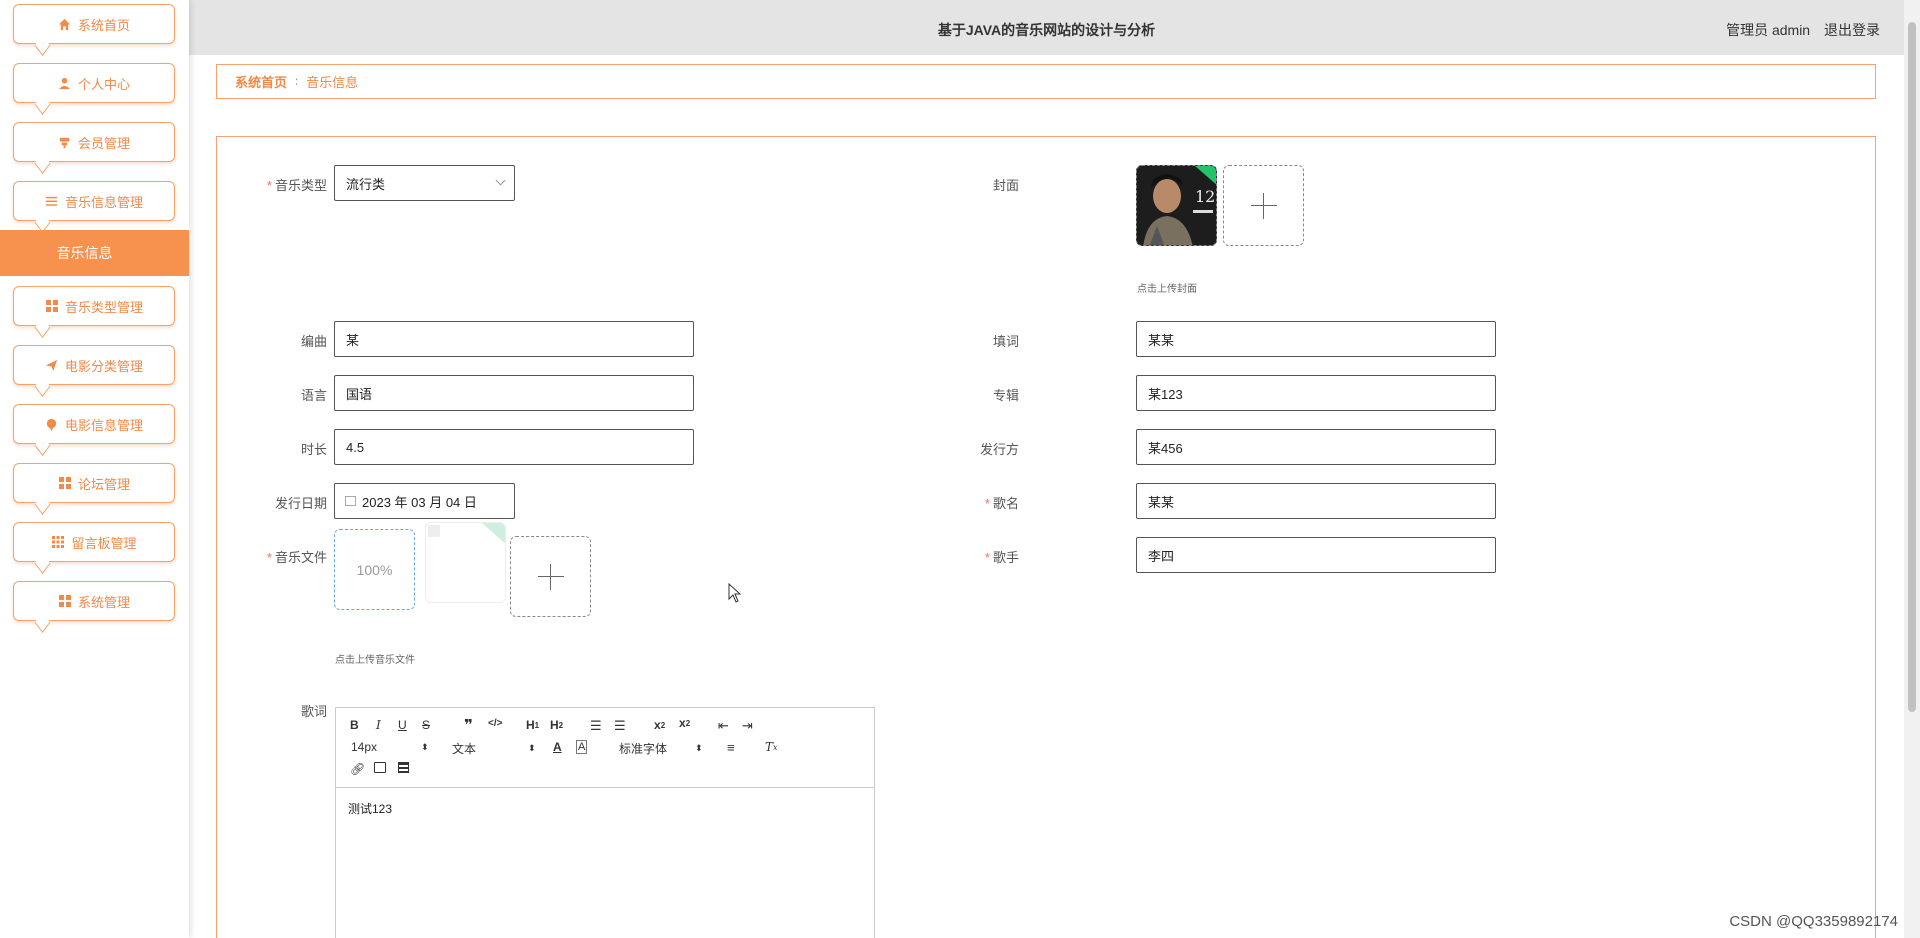 Image resolution: width=1920 pixels, height=938 pixels. I want to click on logout-link: 退出登录, so click(1852, 30).